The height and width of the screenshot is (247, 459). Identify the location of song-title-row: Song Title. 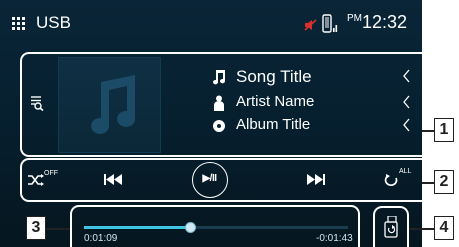
(314, 77).